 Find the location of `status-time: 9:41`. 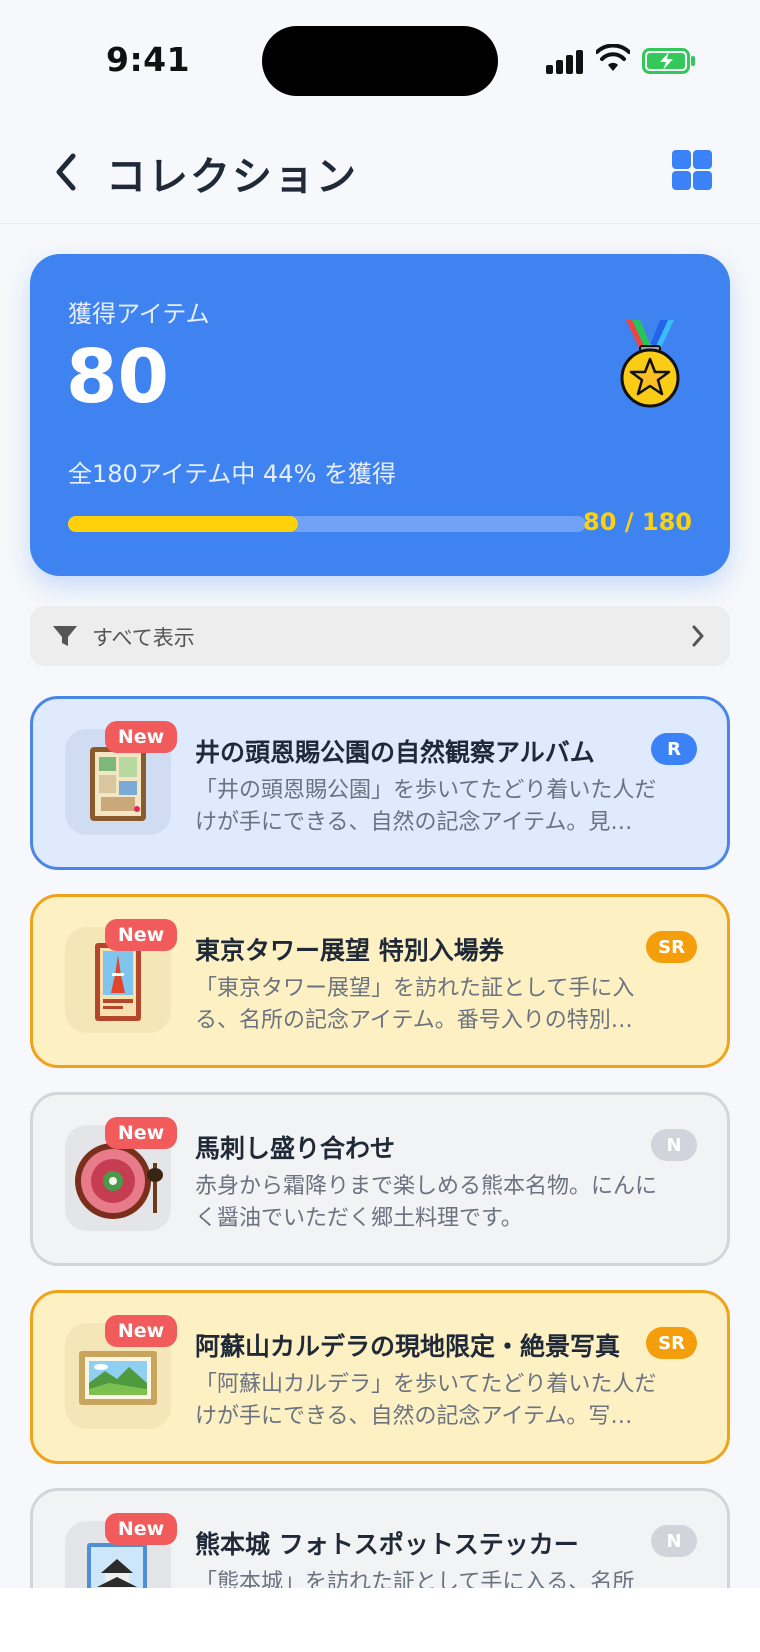

status-time: 9:41 is located at coordinates (148, 59).